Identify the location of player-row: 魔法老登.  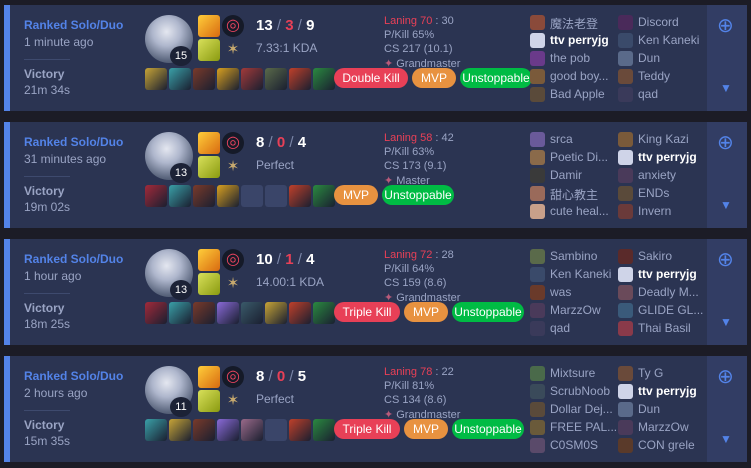
(574, 22).